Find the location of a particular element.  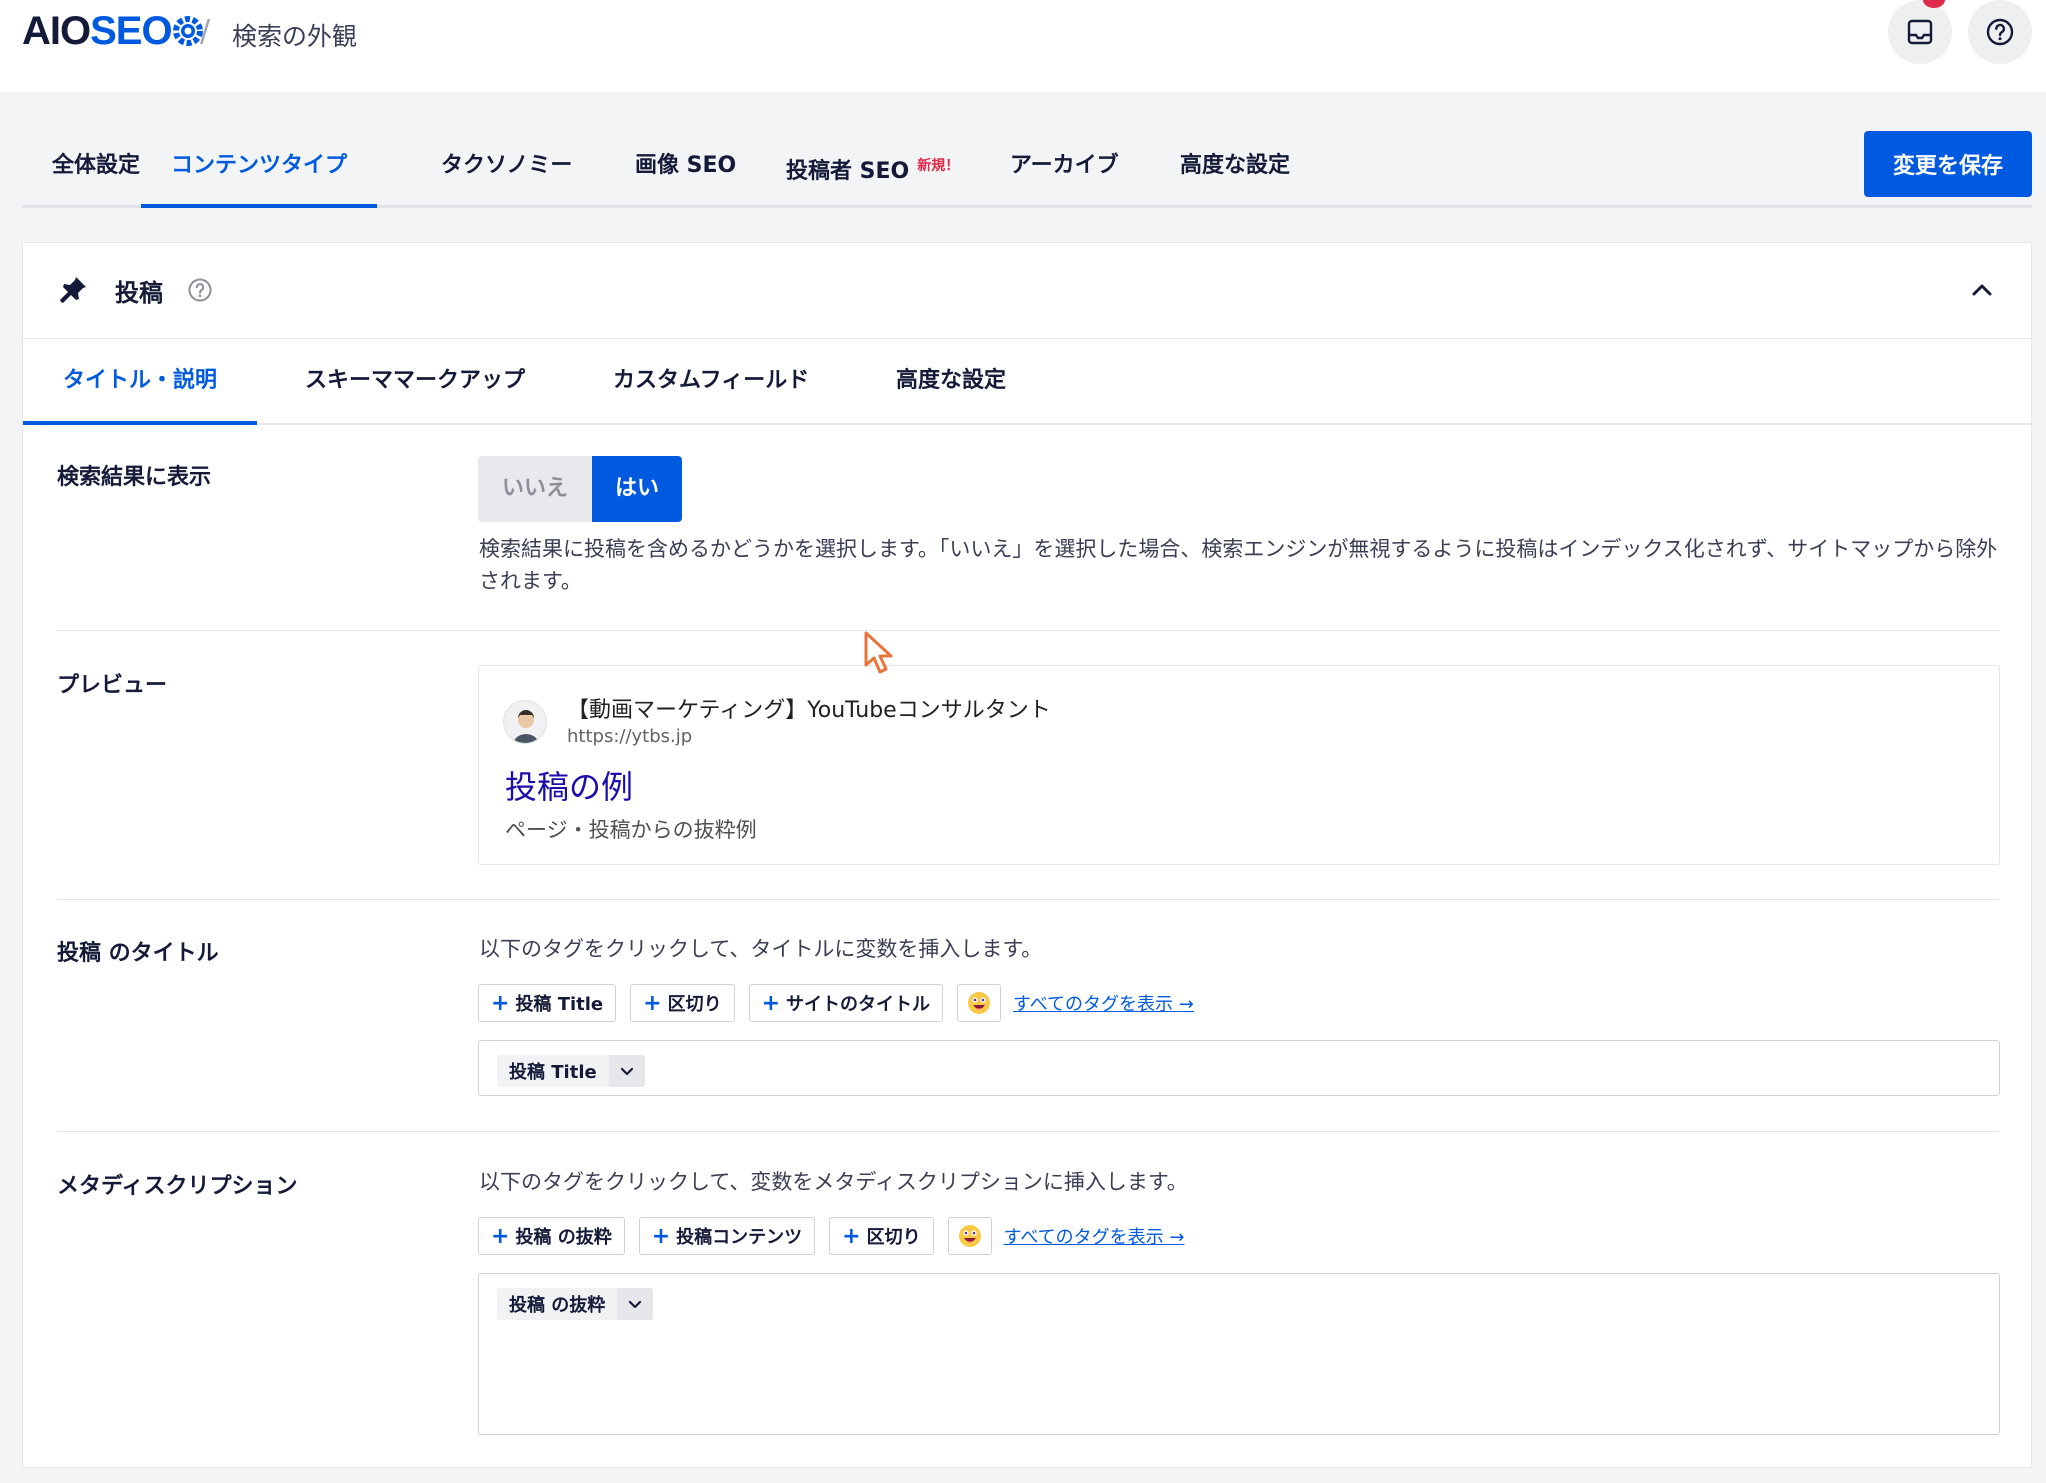

inbox-icon is located at coordinates (1920, 32).